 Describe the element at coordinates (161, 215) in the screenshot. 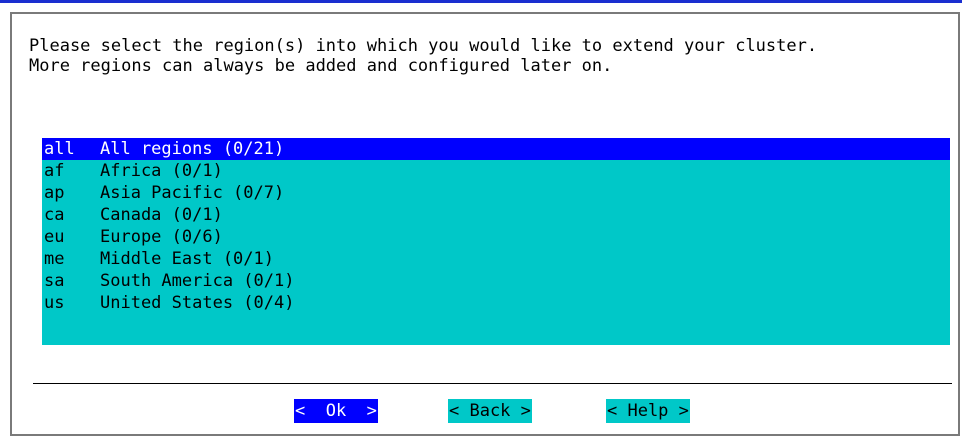

I see `region-label: Canada (0/1)` at that location.